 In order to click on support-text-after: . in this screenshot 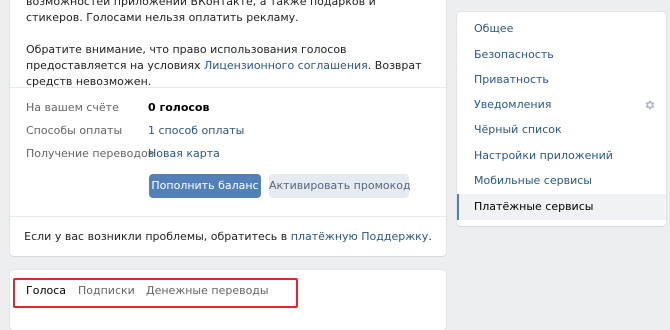, I will do `click(430, 236)`.